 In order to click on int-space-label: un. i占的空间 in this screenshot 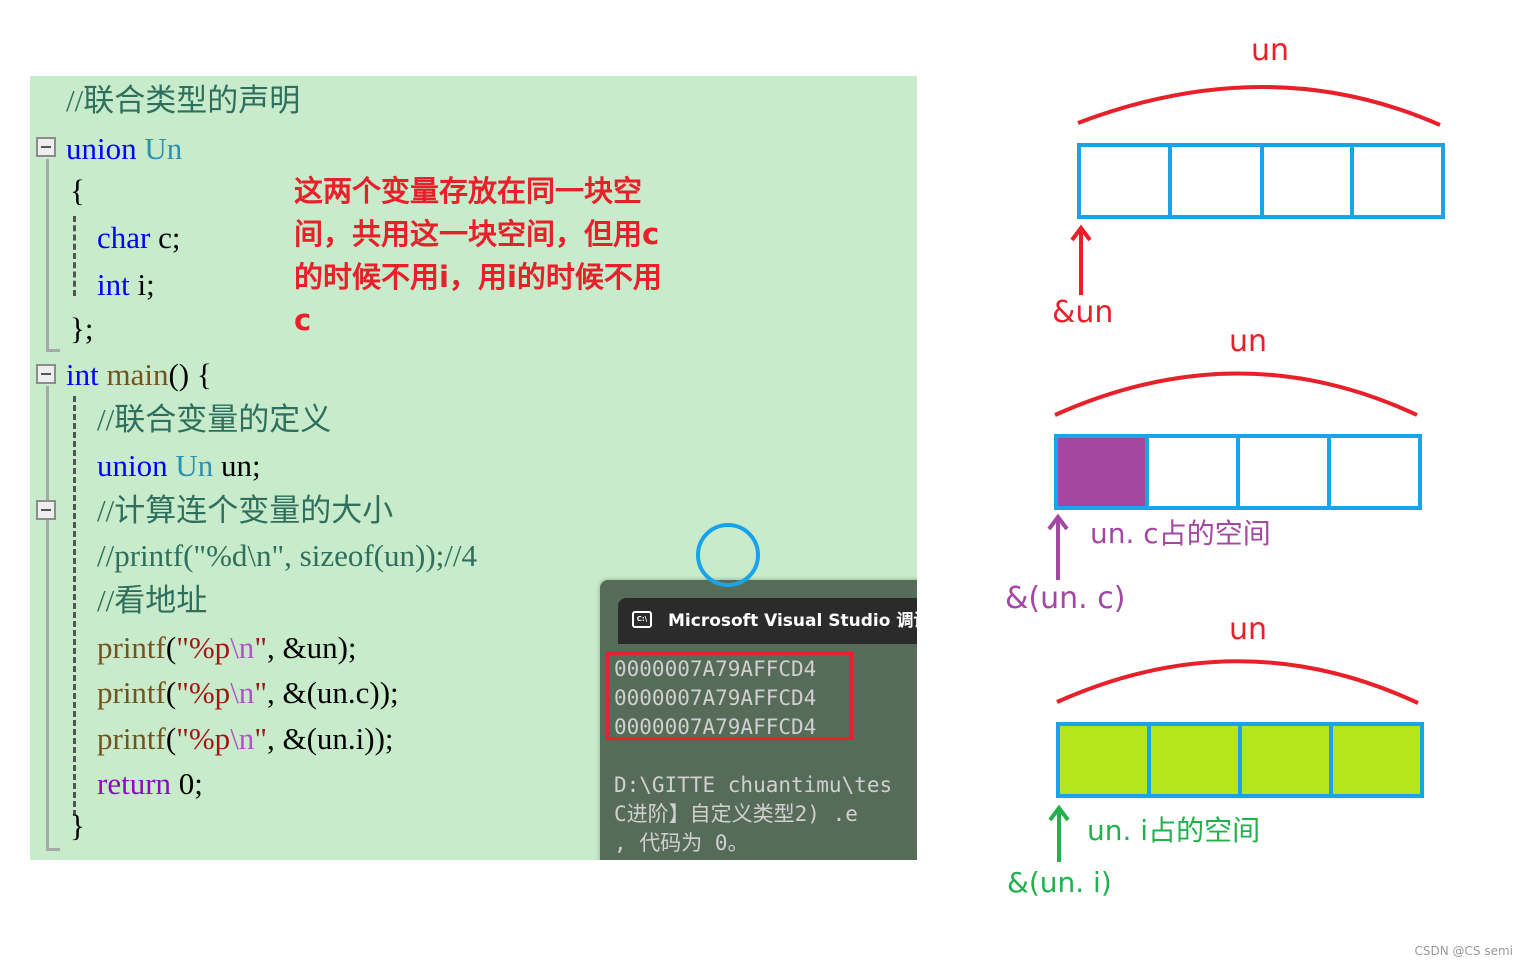, I will do `click(1173, 830)`.